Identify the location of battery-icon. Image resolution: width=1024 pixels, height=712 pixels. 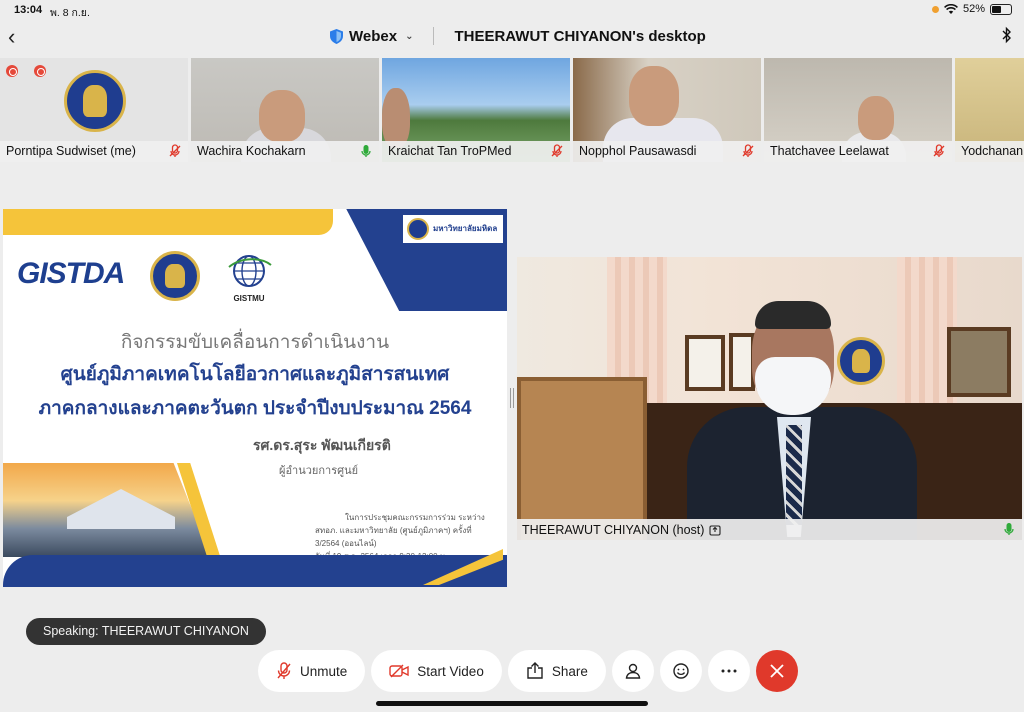
(1001, 9).